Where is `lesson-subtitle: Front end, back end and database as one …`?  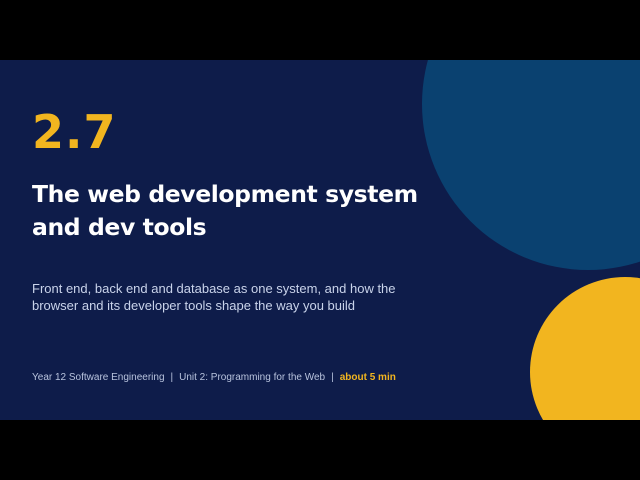 lesson-subtitle: Front end, back end and database as one … is located at coordinates (232, 297).